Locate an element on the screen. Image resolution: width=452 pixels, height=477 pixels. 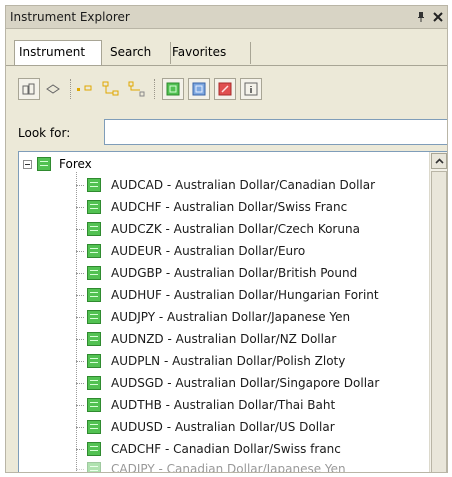
tree-item: AUDGBP - Australian Dollar/British Pound is located at coordinates (216, 273).